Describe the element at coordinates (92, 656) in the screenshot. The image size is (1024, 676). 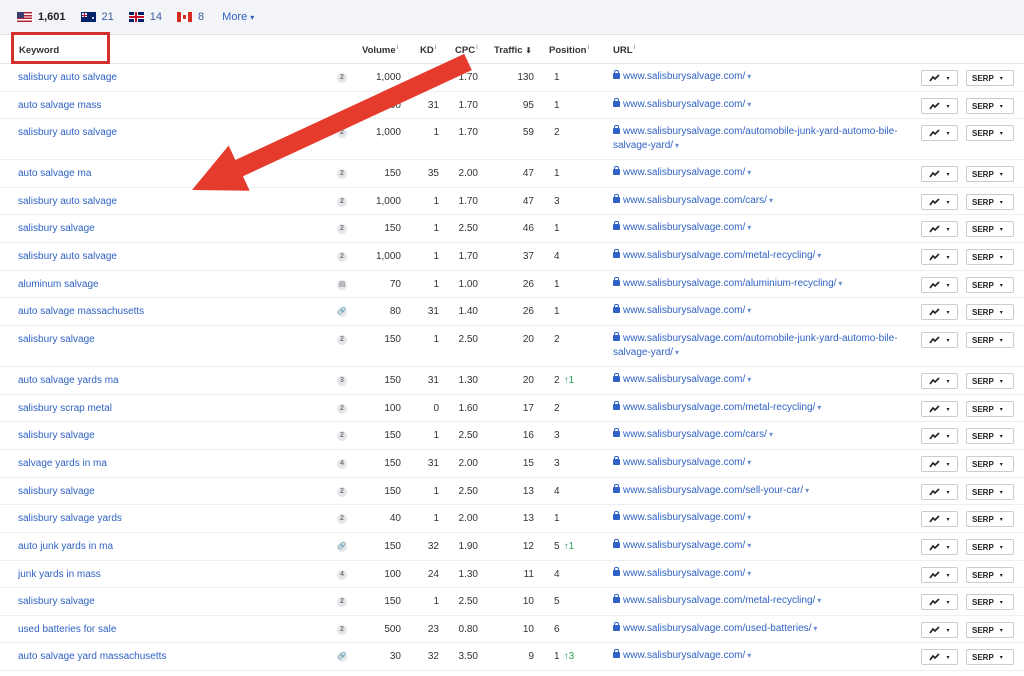
I see `keyword-link: auto salvage yard massachusetts` at that location.